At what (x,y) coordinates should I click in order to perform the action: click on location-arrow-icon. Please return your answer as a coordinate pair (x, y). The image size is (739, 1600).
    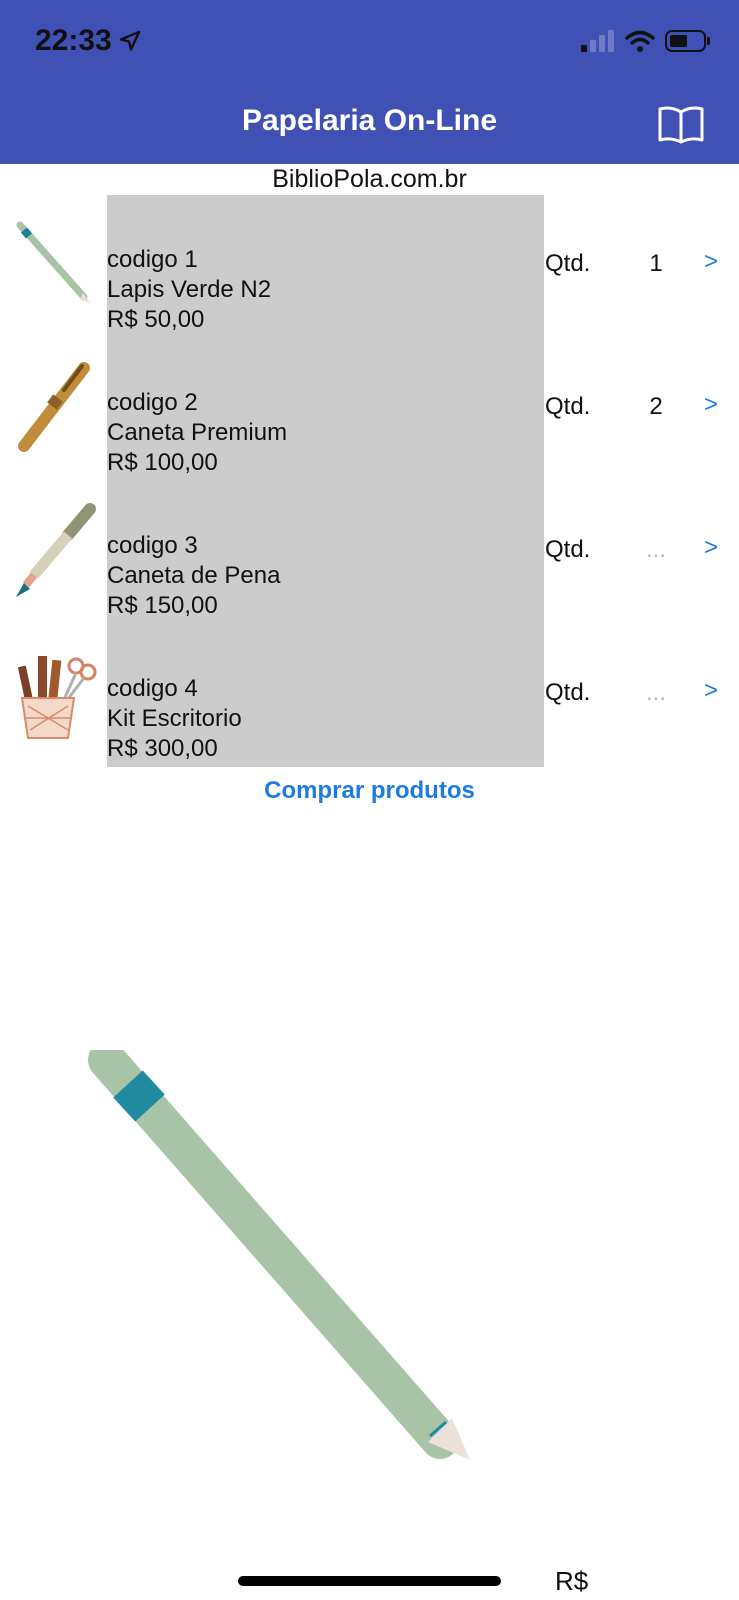
    Looking at the image, I should click on (129, 40).